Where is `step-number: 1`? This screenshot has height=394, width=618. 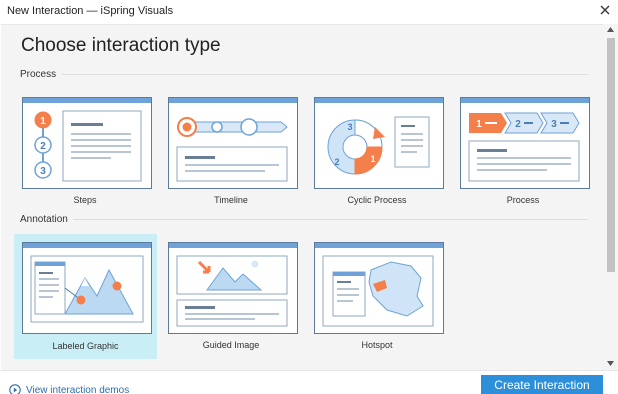 step-number: 1 is located at coordinates (43, 121).